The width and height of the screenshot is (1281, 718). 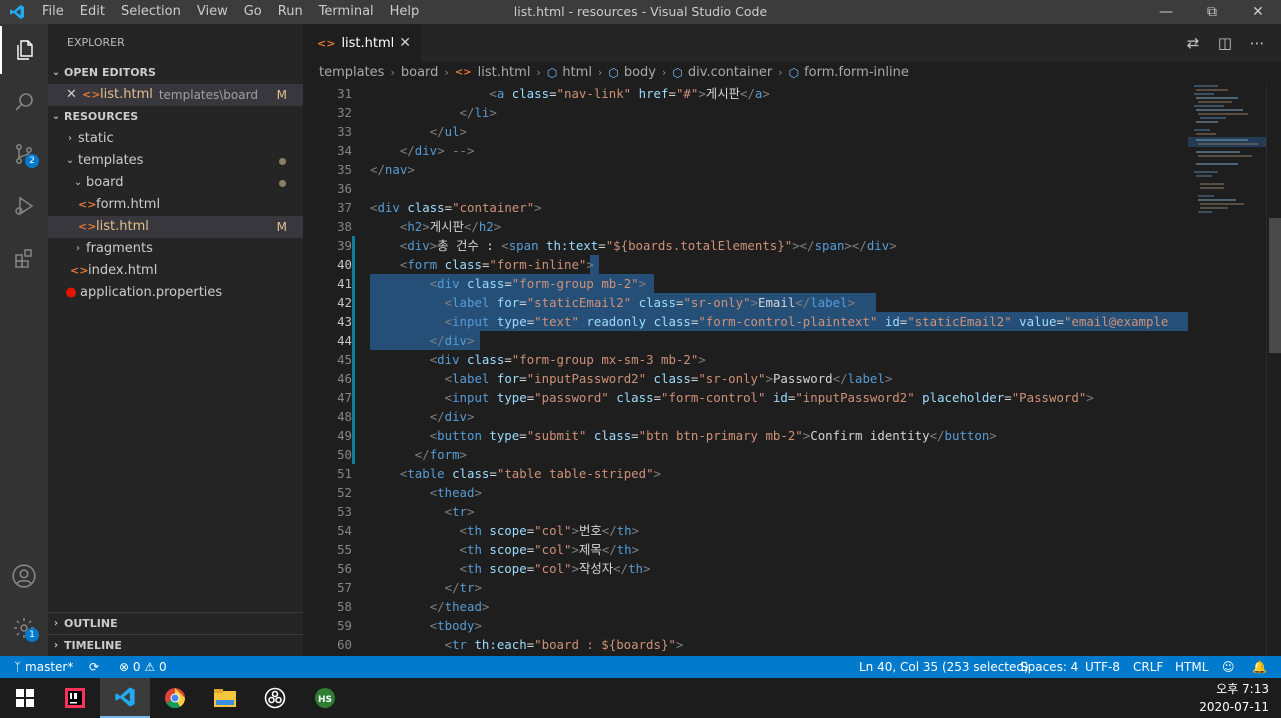 What do you see at coordinates (344, 188) in the screenshot?
I see `line-number: 36` at bounding box center [344, 188].